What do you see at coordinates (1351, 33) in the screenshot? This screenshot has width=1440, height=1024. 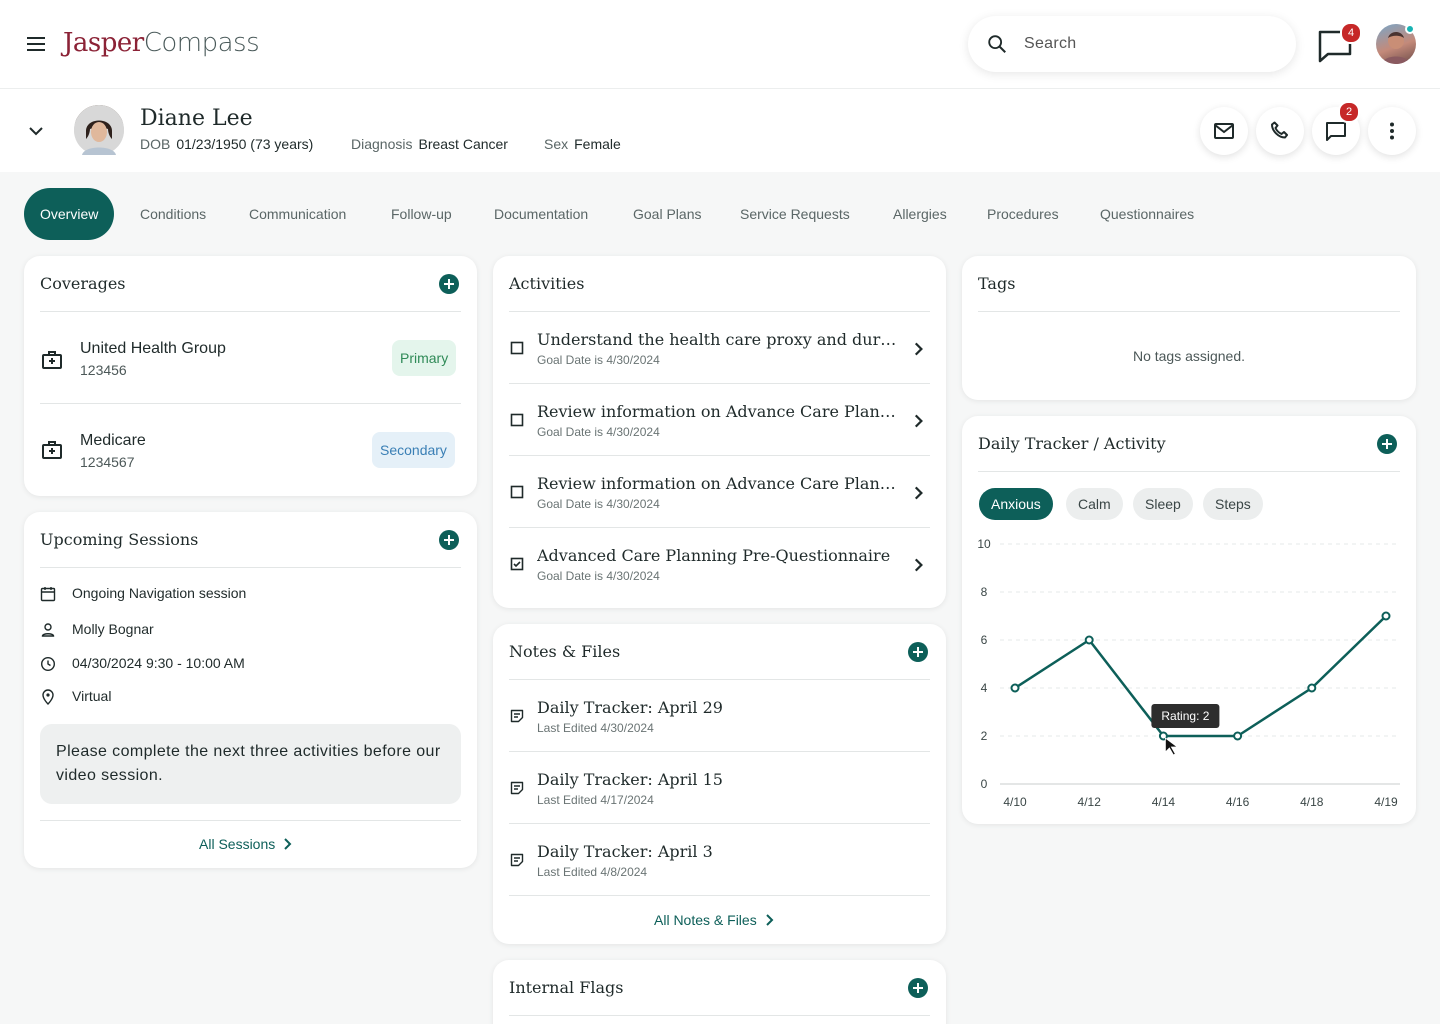 I see `messages-badge: 4` at bounding box center [1351, 33].